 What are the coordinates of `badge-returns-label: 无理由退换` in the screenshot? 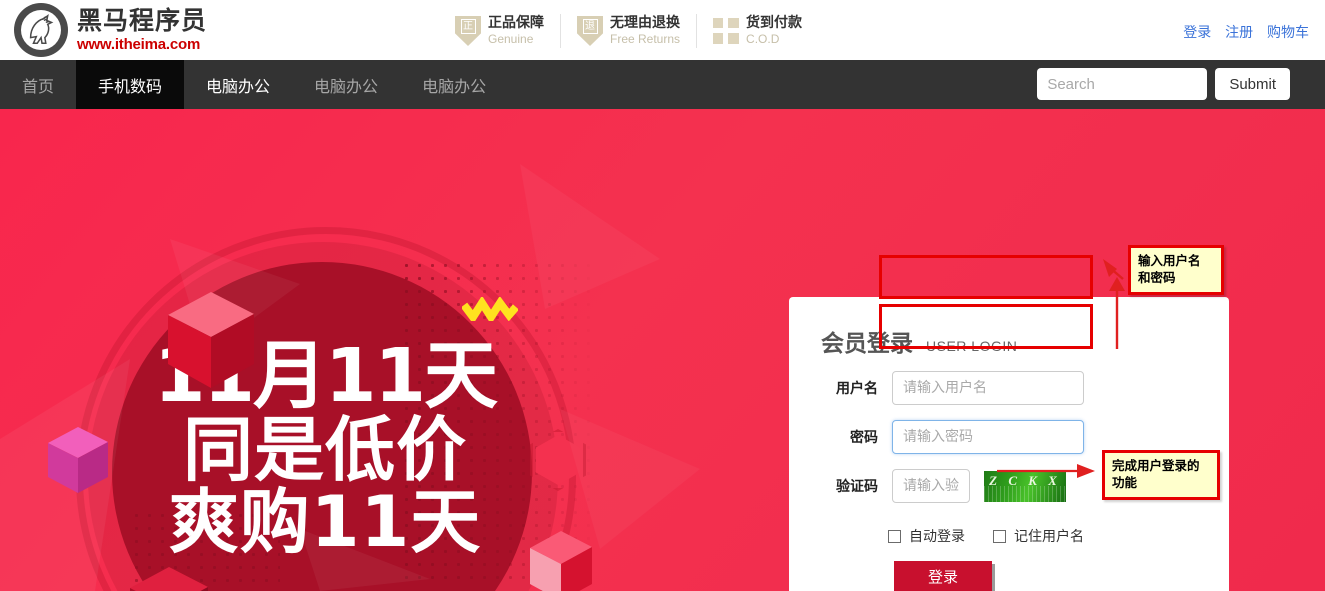 It's located at (645, 23).